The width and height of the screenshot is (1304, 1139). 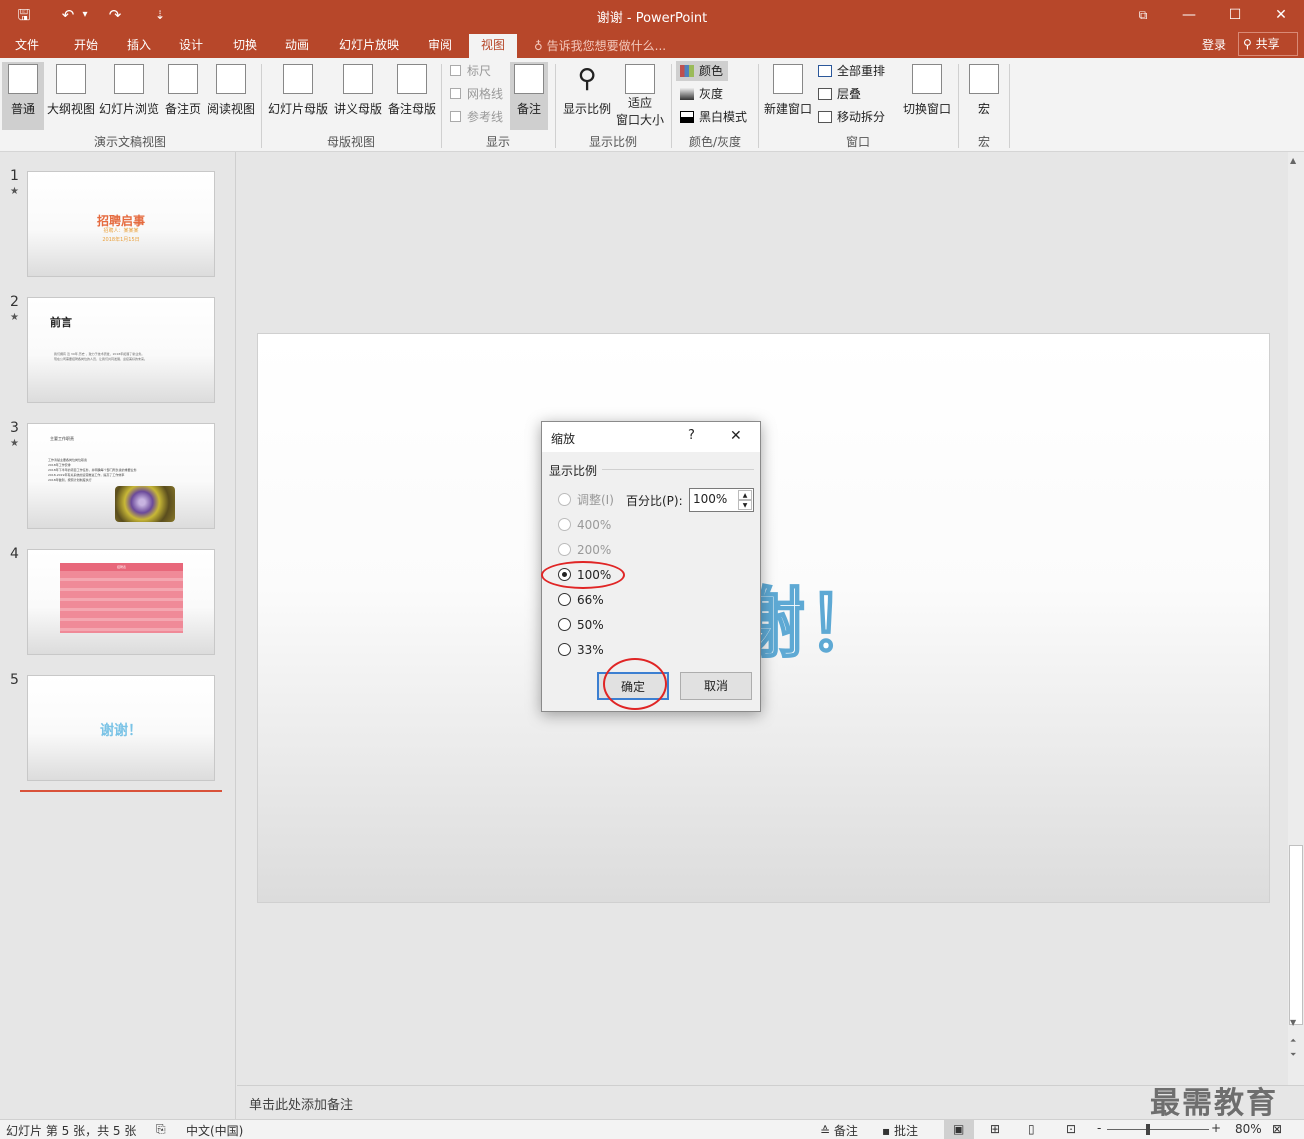 I want to click on cancel-button: 取消, so click(x=716, y=686).